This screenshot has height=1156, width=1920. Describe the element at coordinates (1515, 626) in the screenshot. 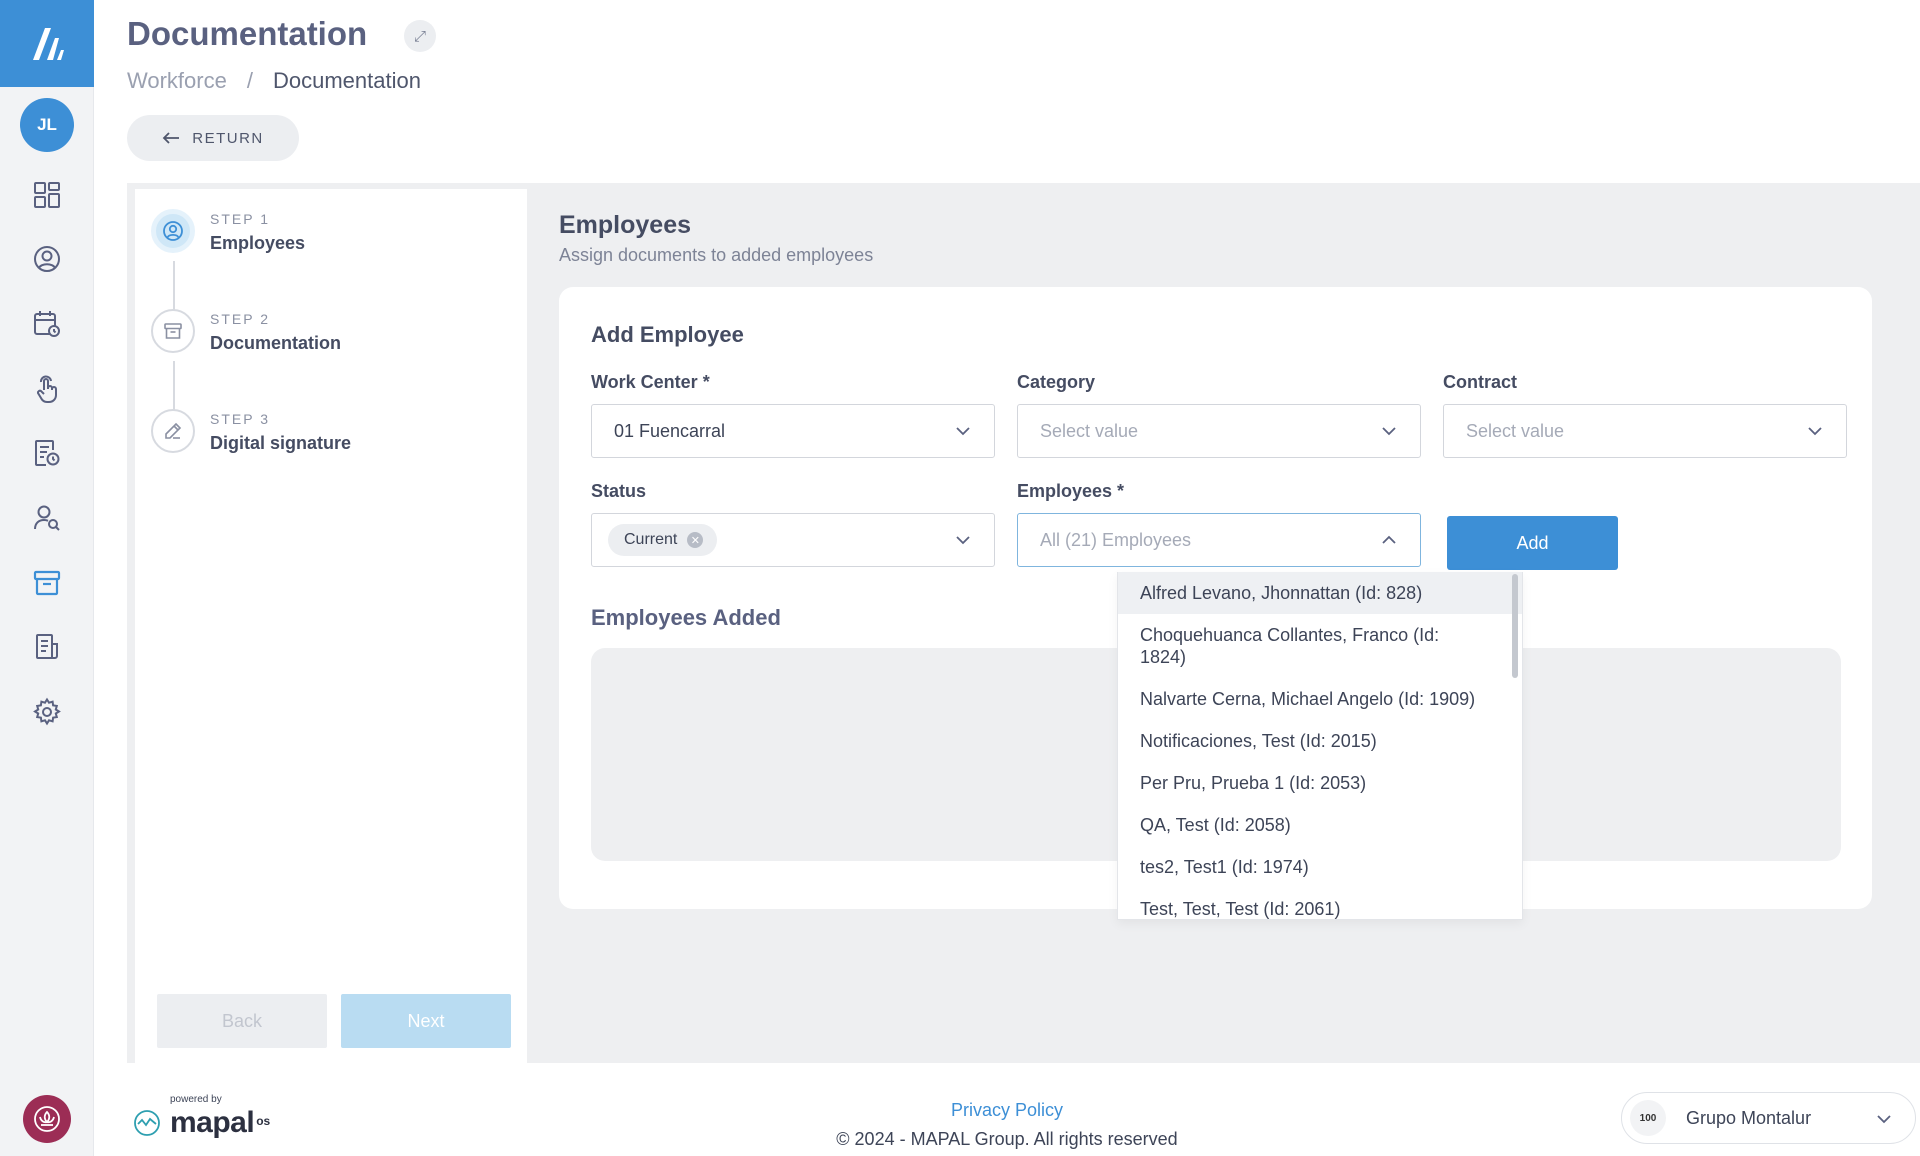

I see `dropdown-scrollbar` at that location.